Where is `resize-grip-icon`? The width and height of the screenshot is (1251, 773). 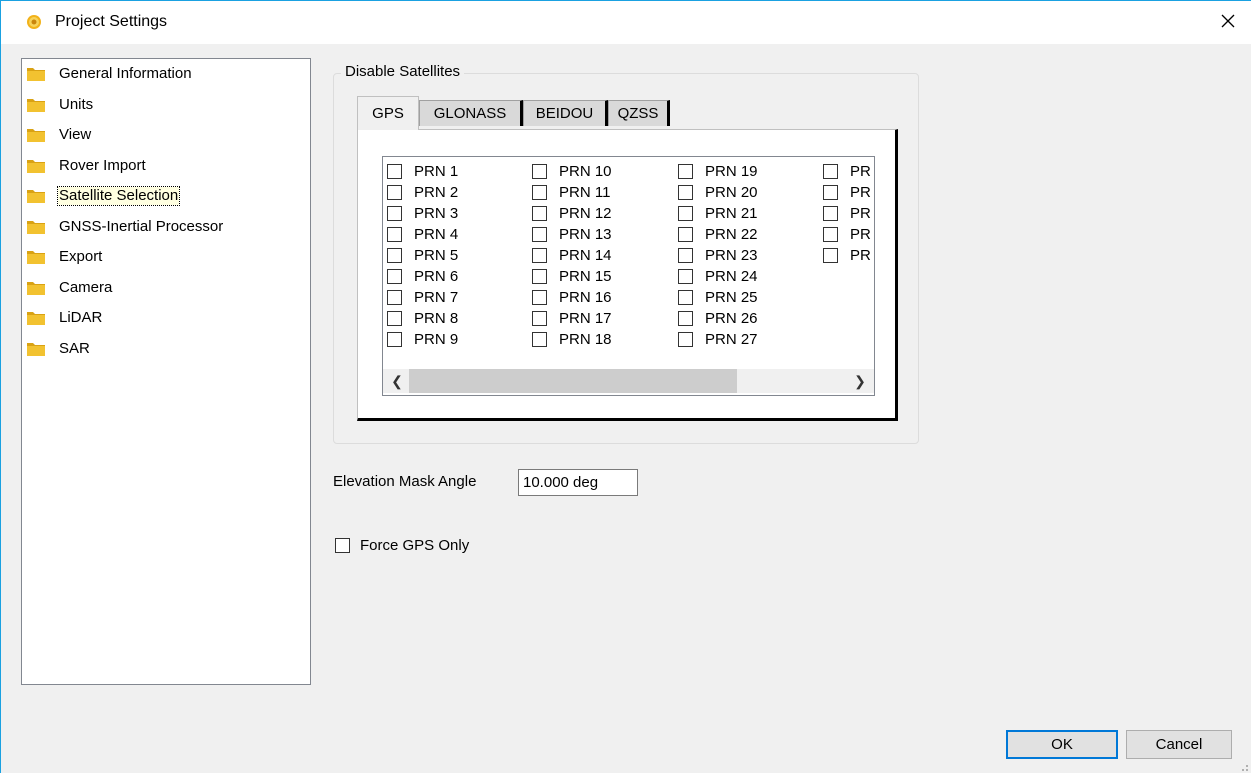
resize-grip-icon is located at coordinates (1243, 765).